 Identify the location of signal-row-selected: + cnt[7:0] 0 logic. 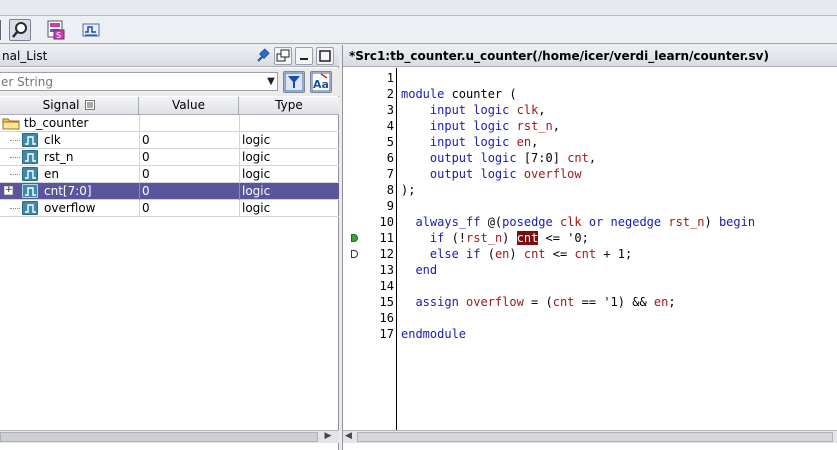
(169, 191).